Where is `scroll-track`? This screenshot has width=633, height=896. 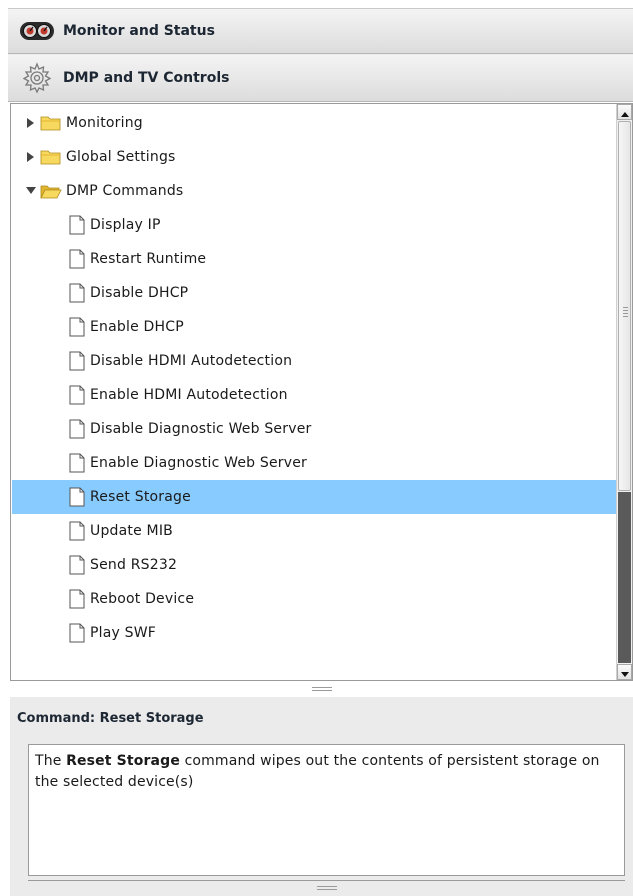 scroll-track is located at coordinates (624, 577).